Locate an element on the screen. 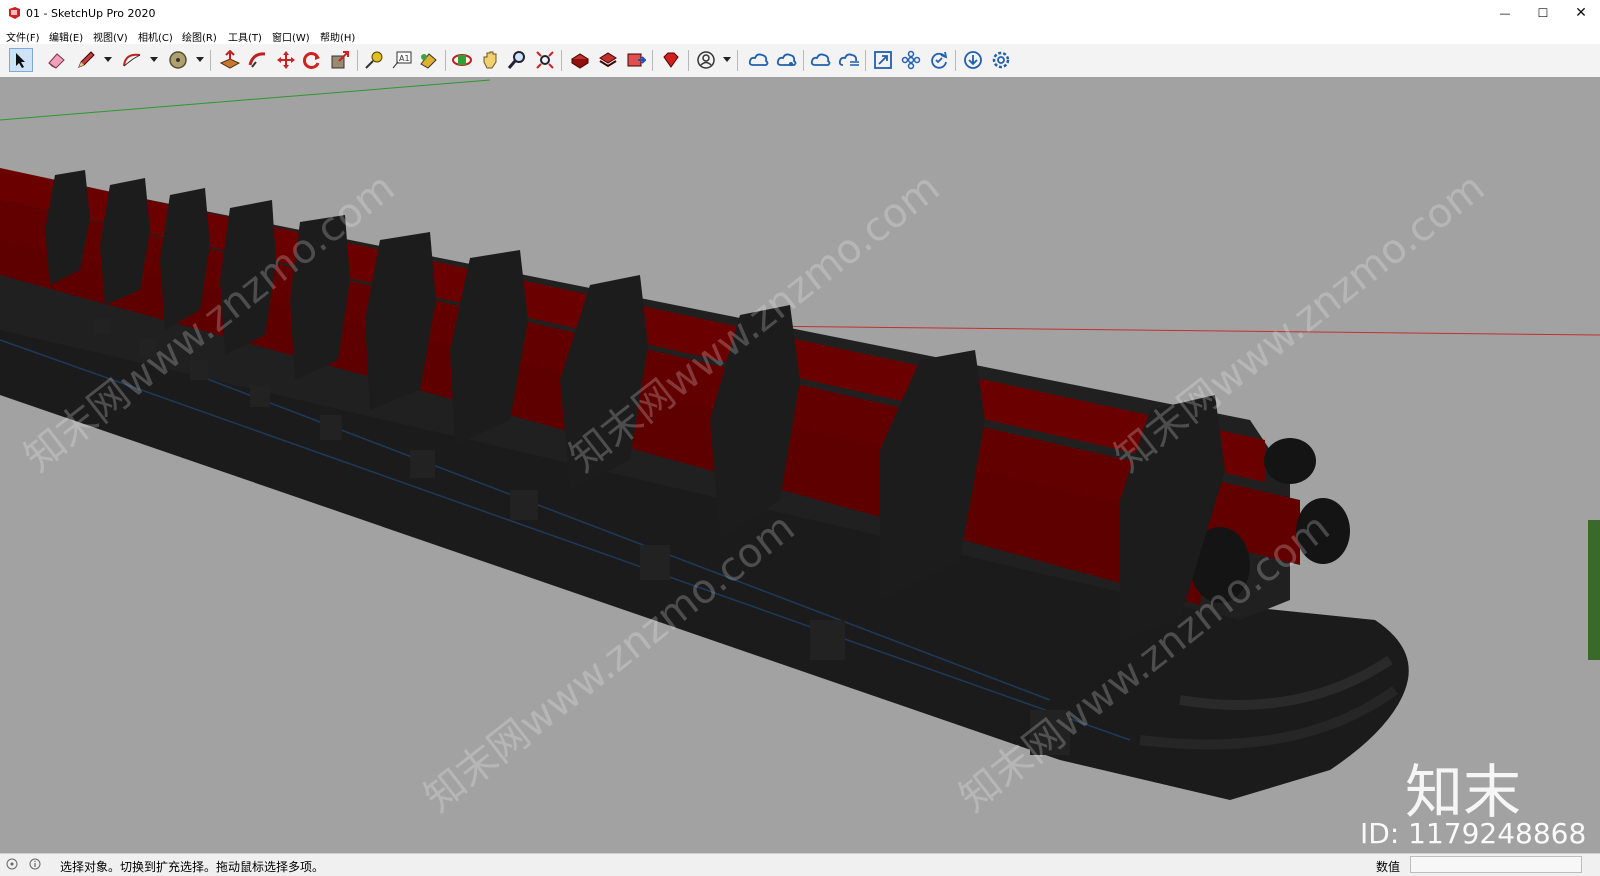  components is located at coordinates (911, 60).